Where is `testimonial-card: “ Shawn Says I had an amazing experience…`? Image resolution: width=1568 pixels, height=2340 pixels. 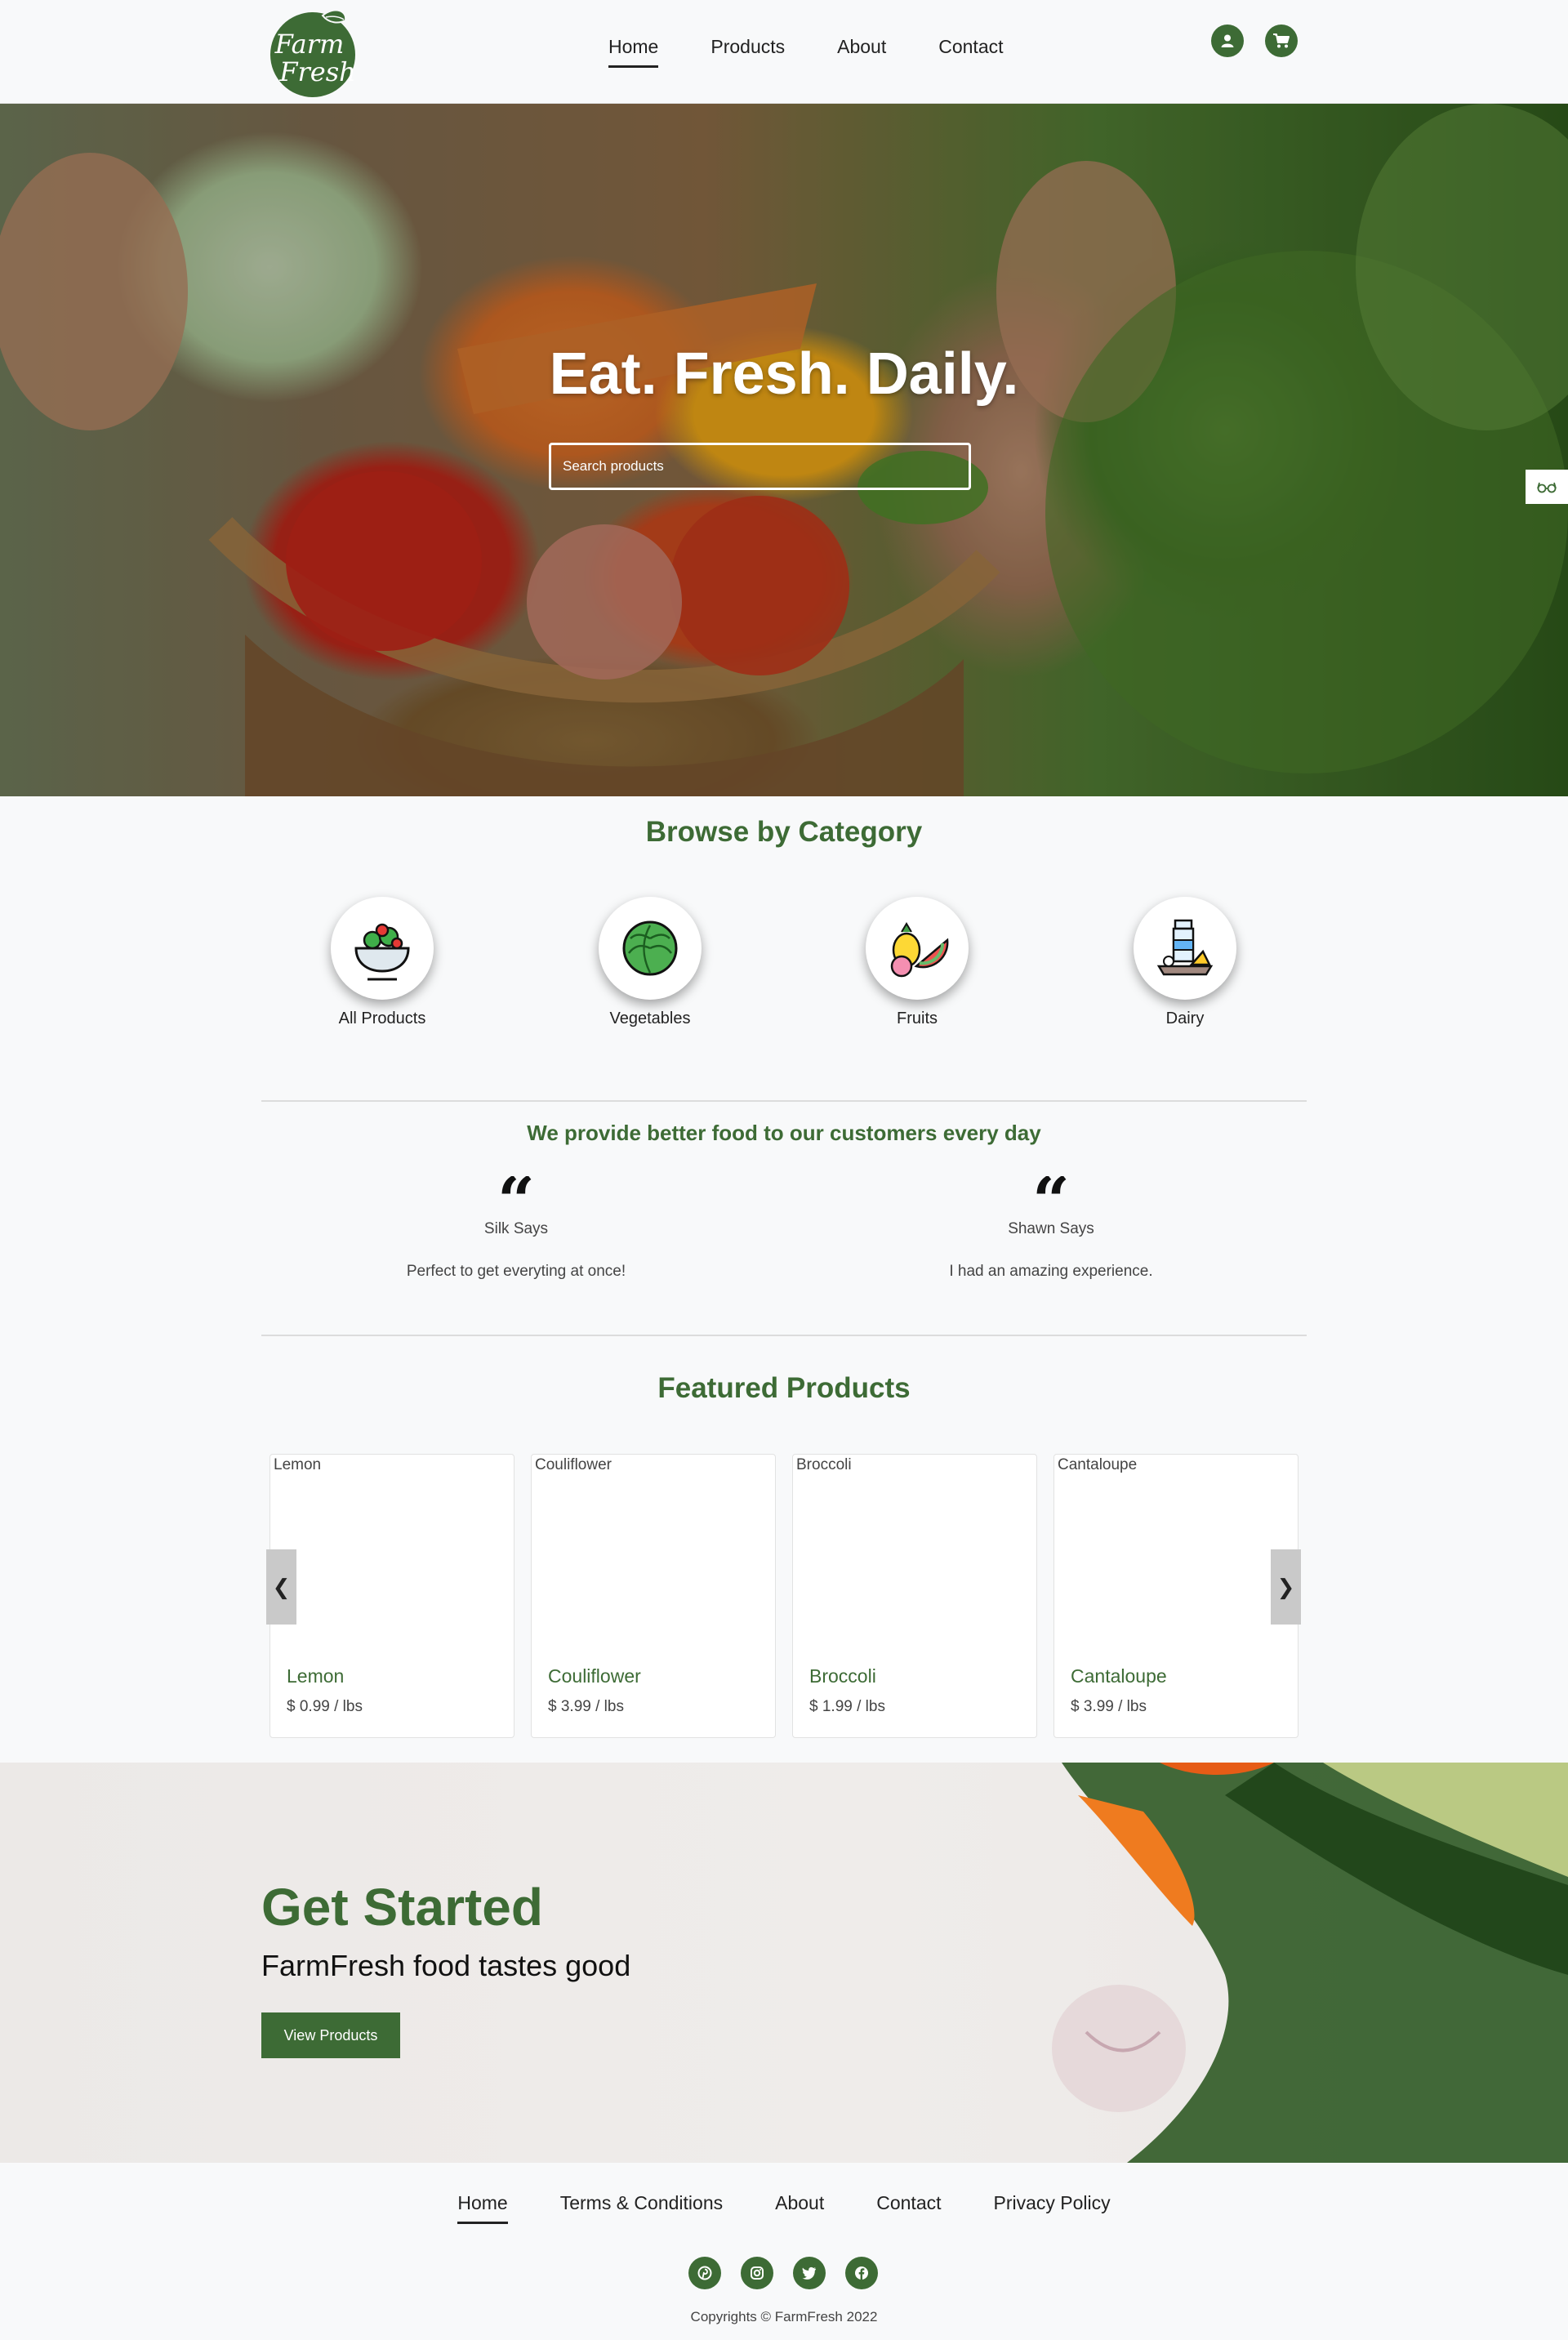 testimonial-card: “ Shawn Says I had an amazing experience… is located at coordinates (1051, 1228).